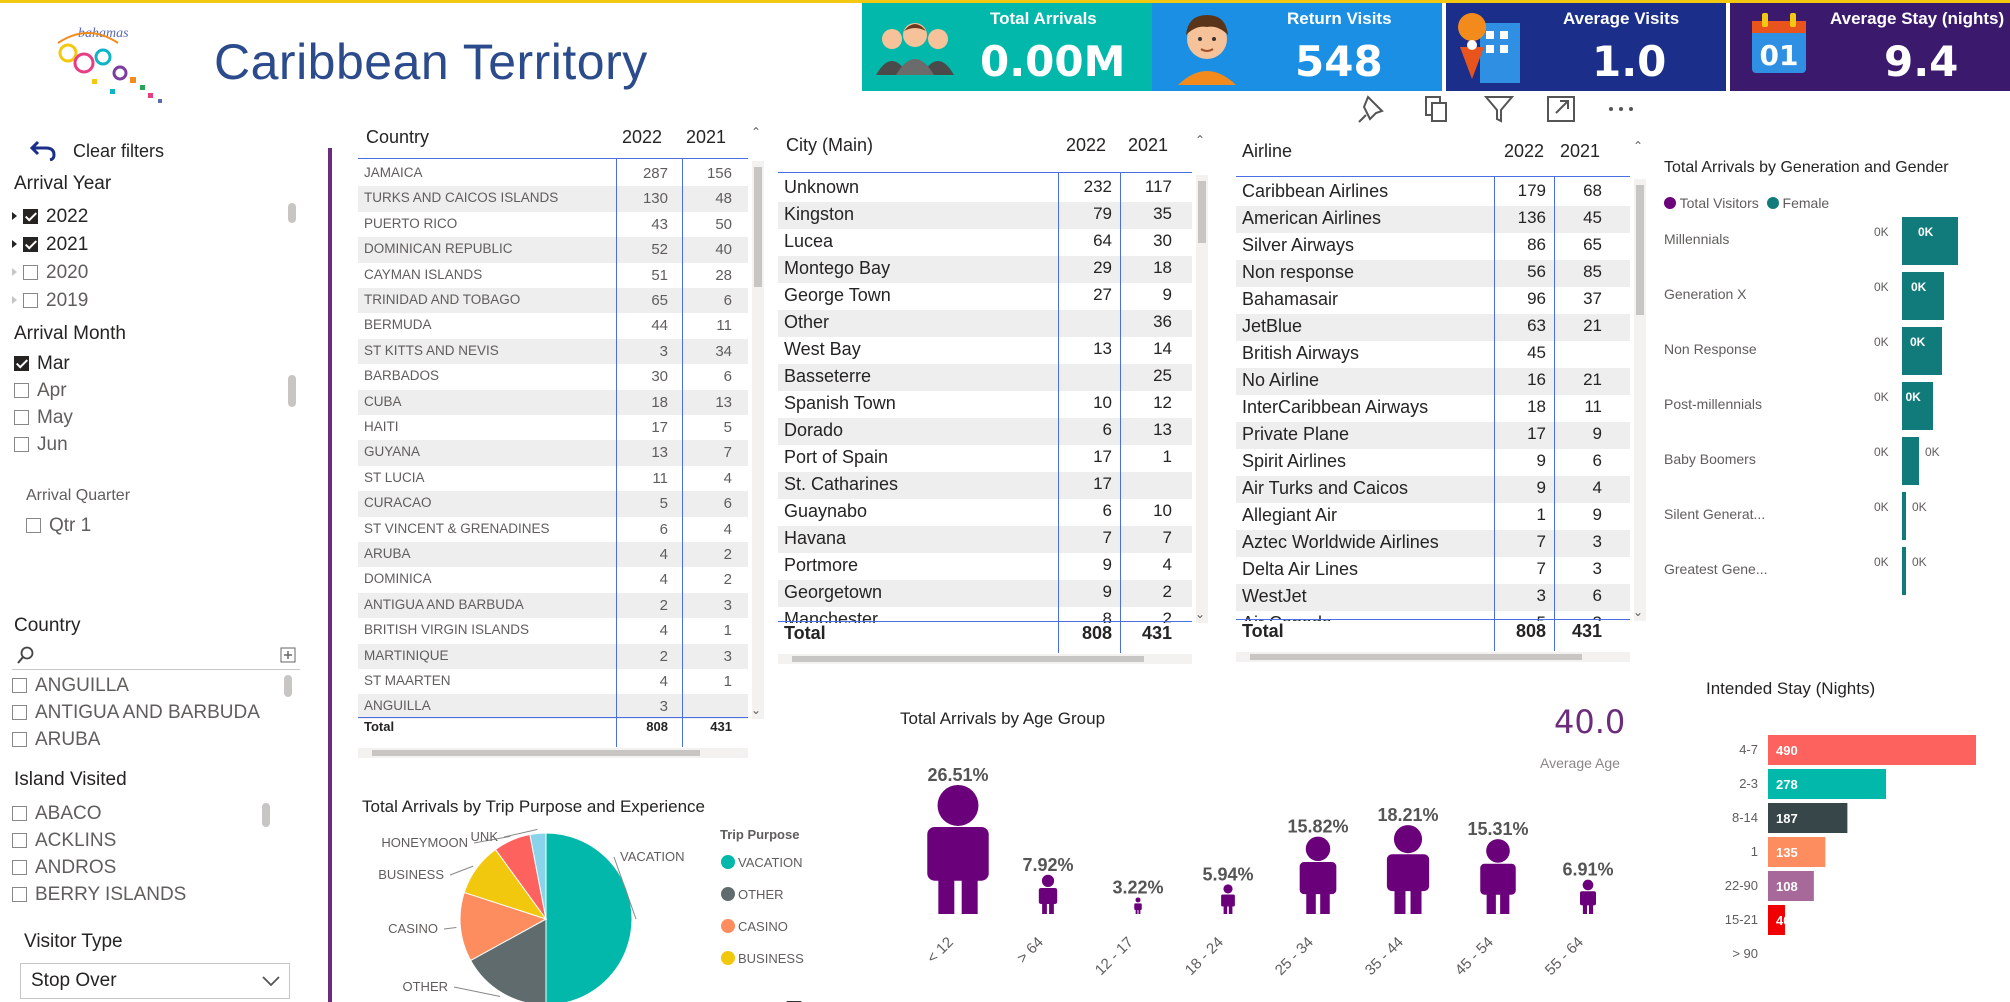 The width and height of the screenshot is (2010, 1002). I want to click on table-row: HAITI 17 5, so click(553, 427).